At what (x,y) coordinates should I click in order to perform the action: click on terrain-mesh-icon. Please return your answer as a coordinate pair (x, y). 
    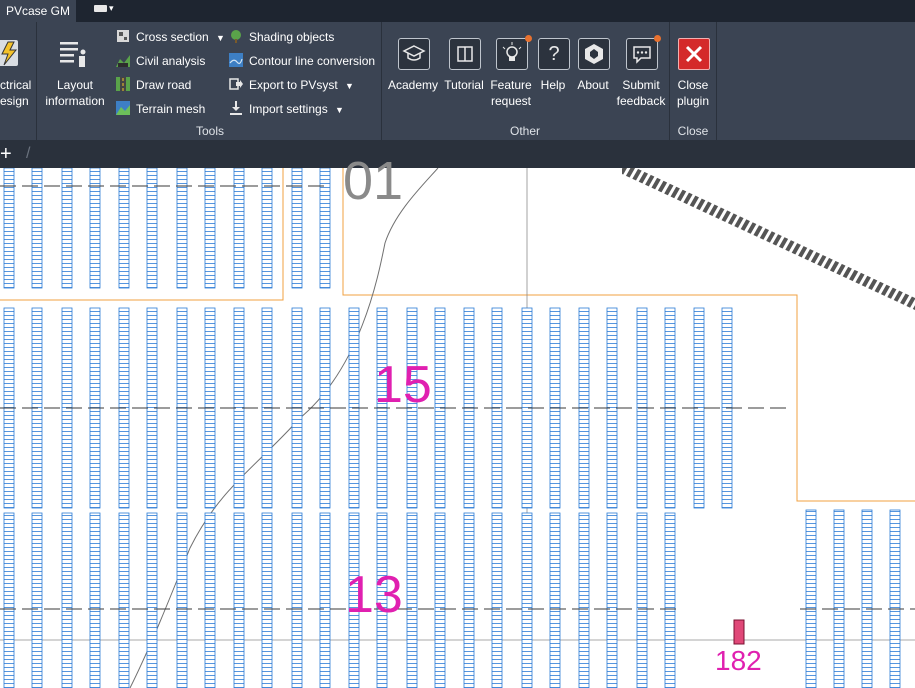
    Looking at the image, I should click on (123, 108).